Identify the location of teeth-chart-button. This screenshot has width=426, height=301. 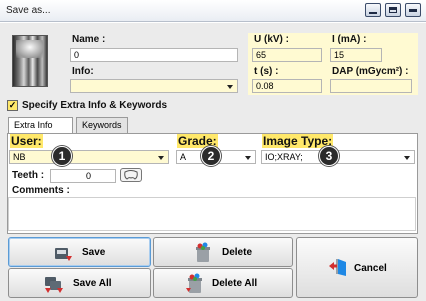
(131, 175).